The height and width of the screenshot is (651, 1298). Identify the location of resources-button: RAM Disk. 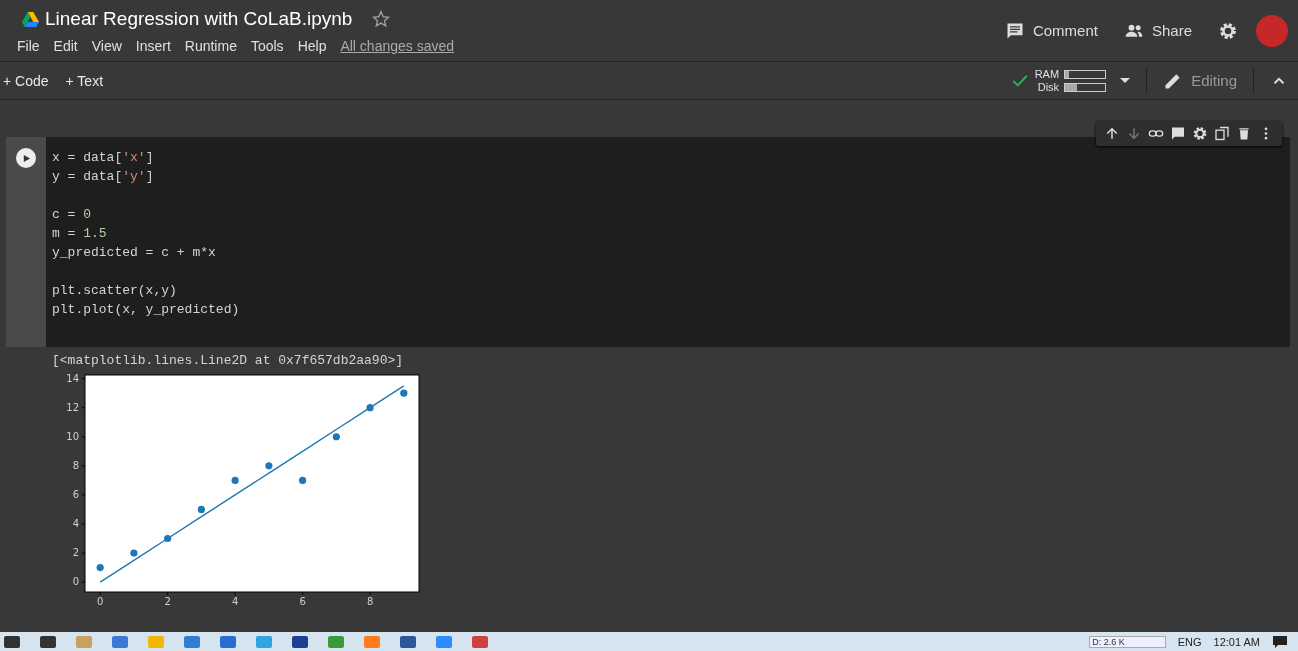
(1070, 80).